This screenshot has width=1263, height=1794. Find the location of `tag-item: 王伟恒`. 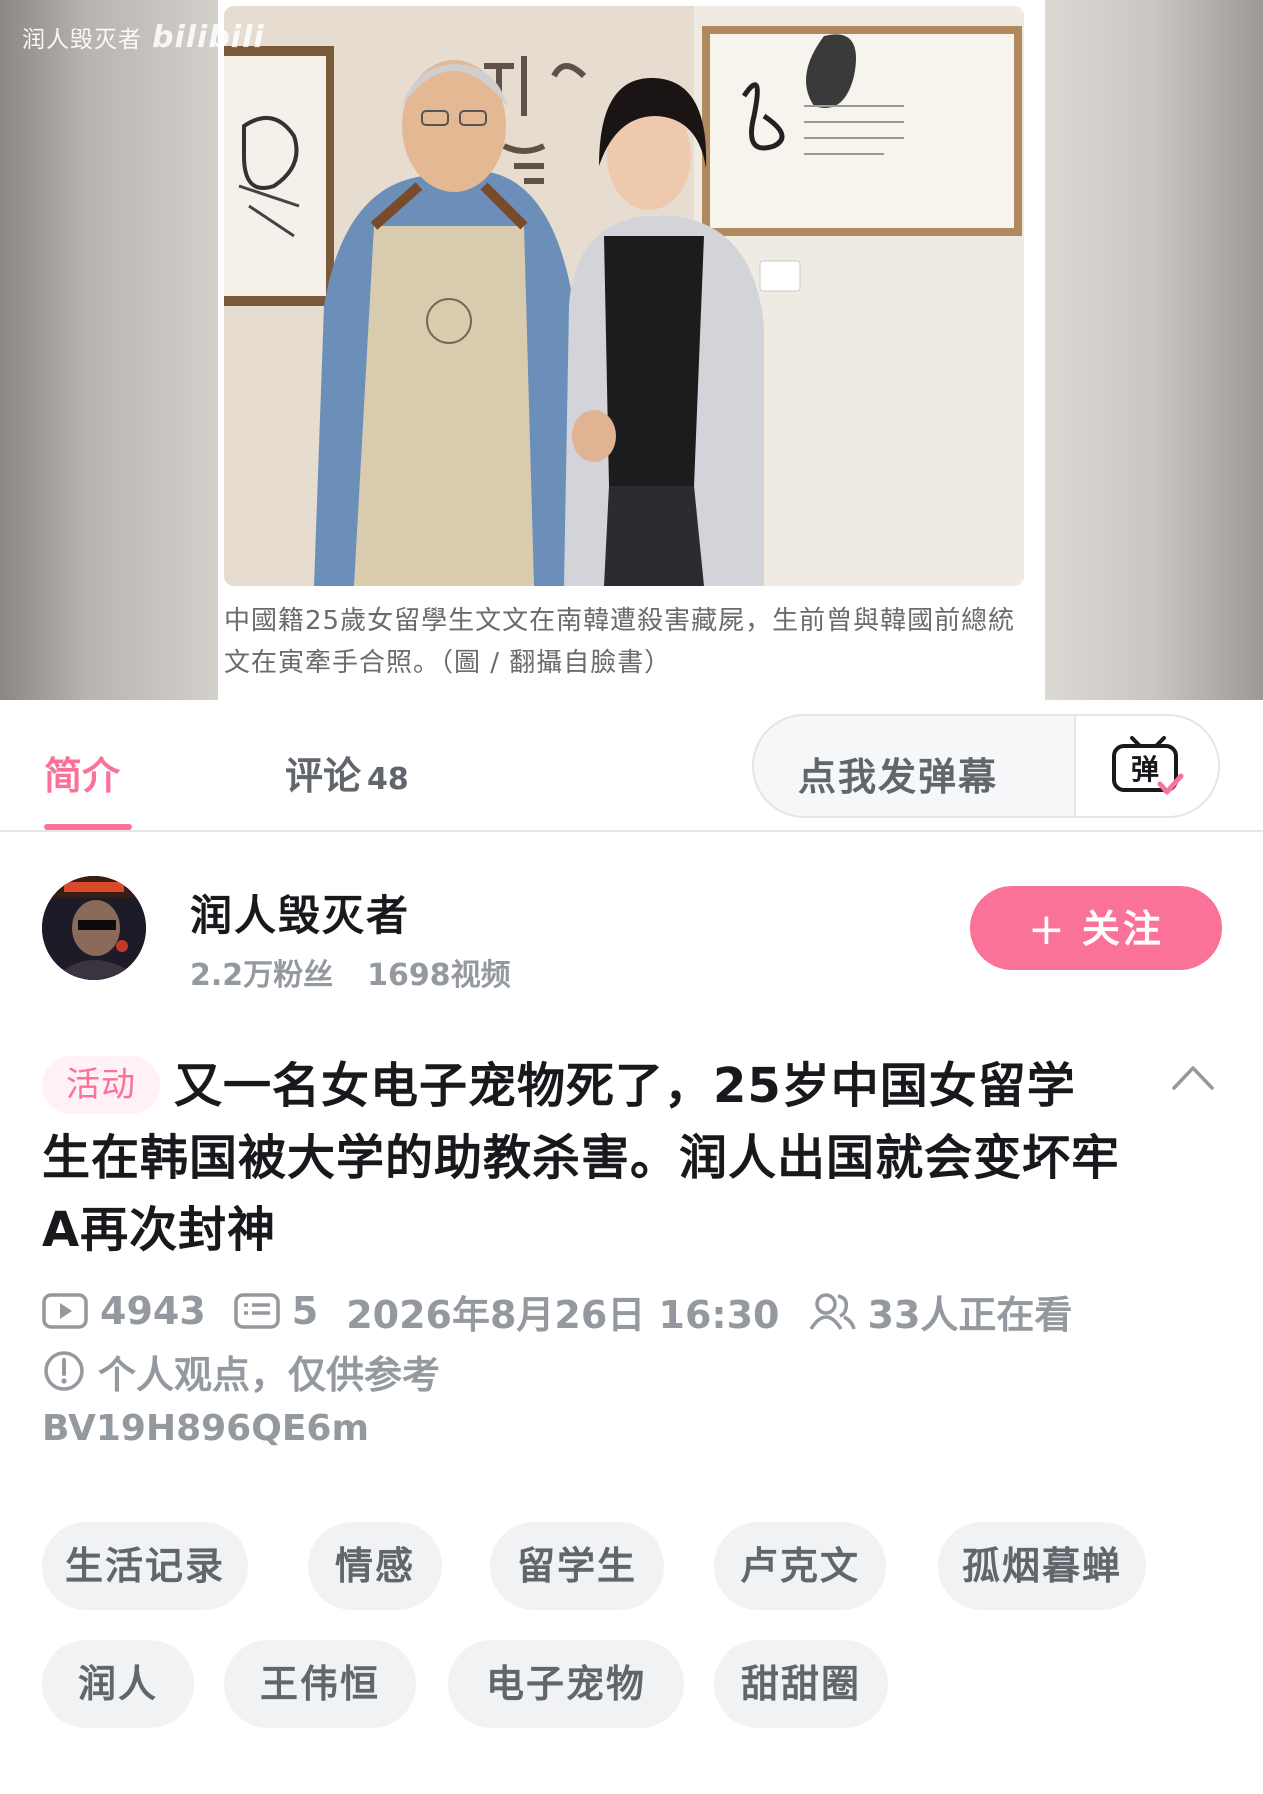

tag-item: 王伟恒 is located at coordinates (320, 1684).